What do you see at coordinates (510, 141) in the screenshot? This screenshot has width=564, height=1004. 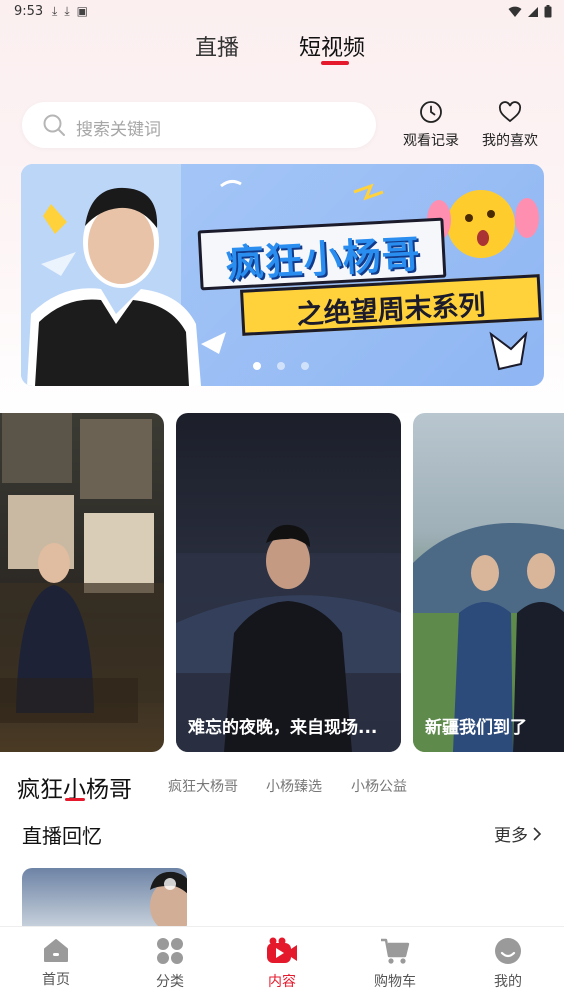 I see `my-favorites-label: 我的喜欢` at bounding box center [510, 141].